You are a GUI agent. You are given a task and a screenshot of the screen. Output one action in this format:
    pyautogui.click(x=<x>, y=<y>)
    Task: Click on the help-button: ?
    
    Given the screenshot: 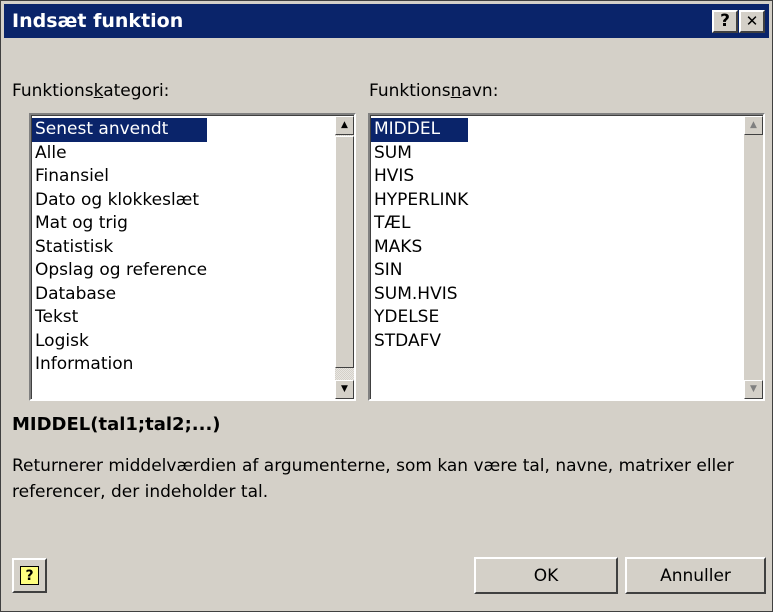 What is the action you would take?
    pyautogui.click(x=29, y=575)
    